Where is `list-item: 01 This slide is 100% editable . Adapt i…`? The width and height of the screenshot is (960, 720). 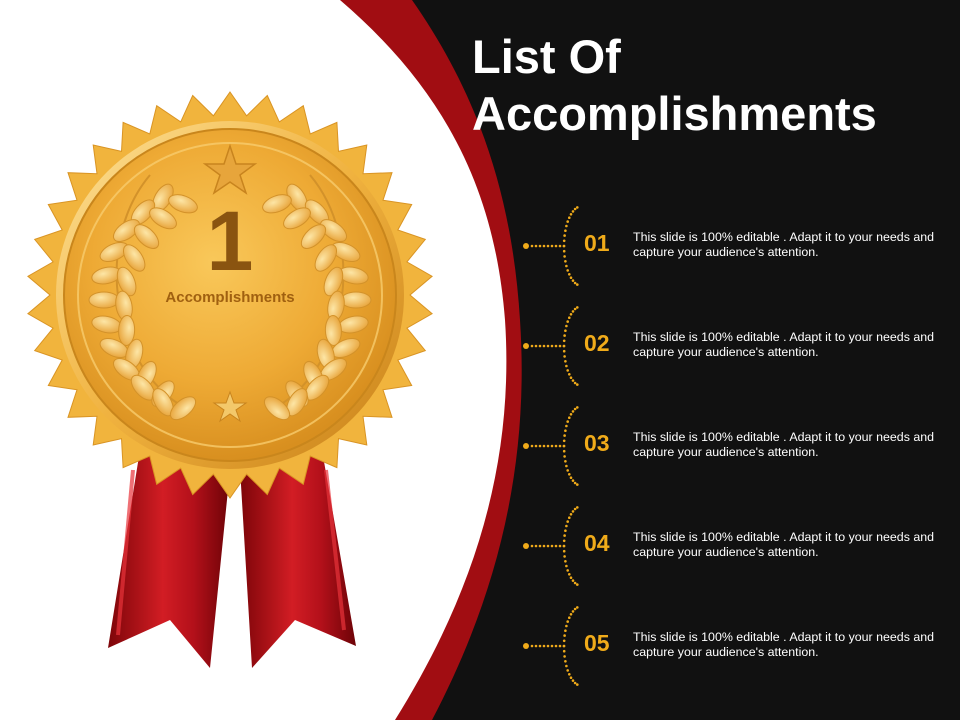
list-item: 01 This slide is 100% editable . Adapt i… is located at coordinates (740, 246).